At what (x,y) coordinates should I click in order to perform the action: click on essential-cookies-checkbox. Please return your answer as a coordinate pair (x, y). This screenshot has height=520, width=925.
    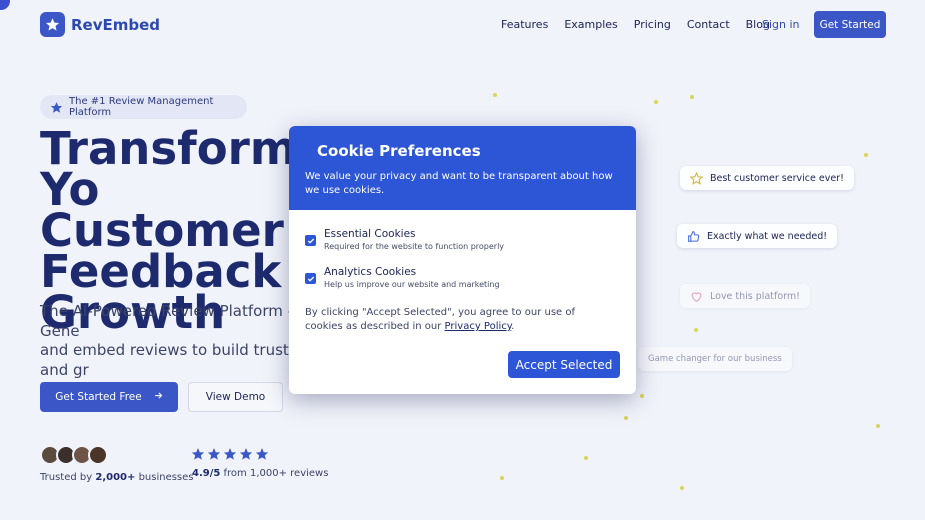
    Looking at the image, I should click on (310, 240).